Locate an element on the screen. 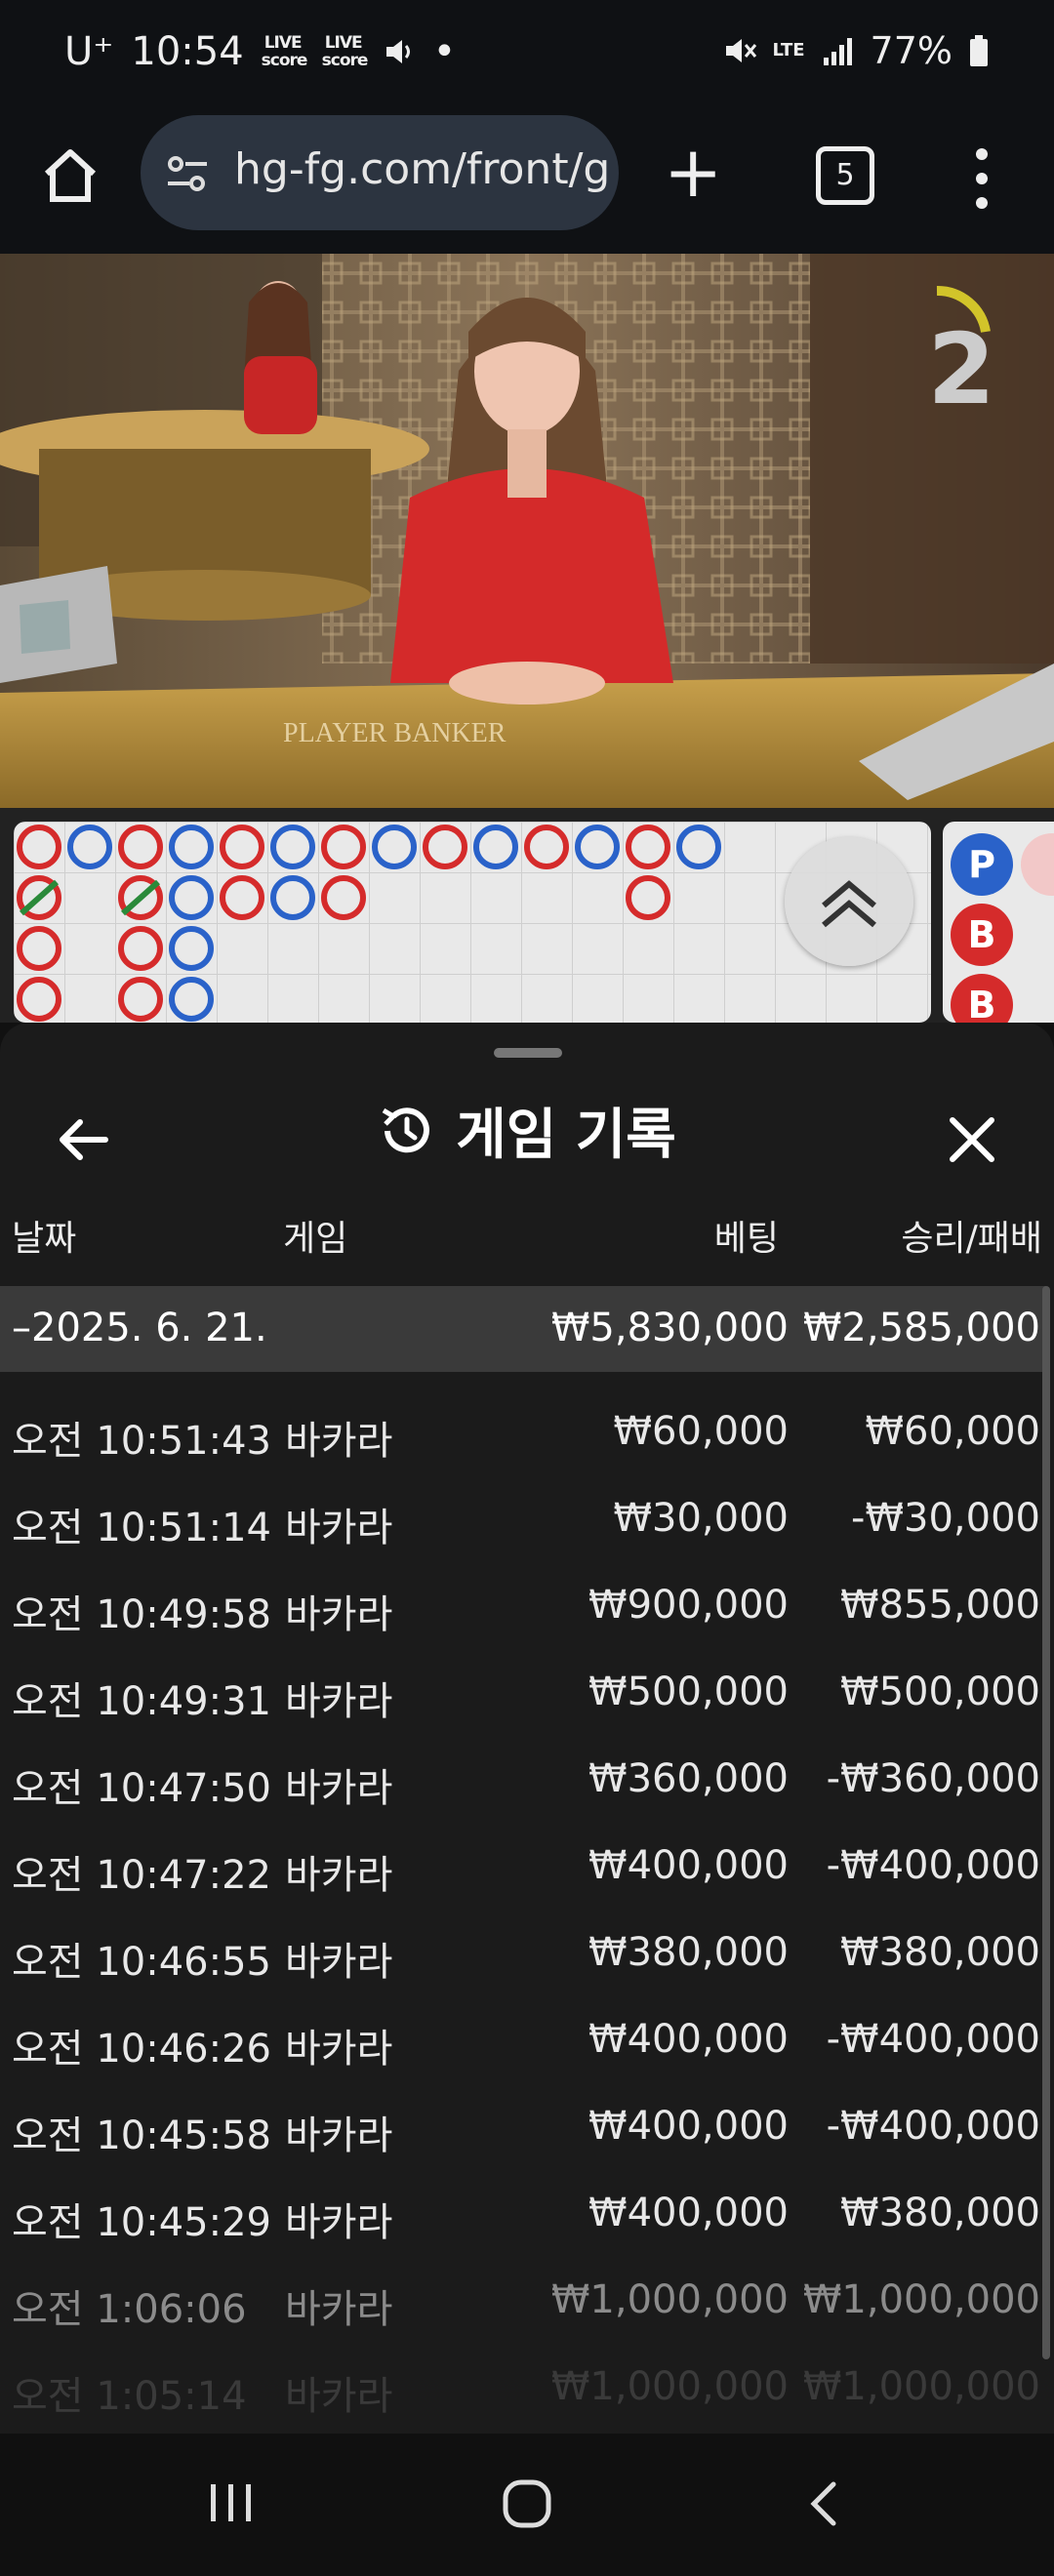 The image size is (1054, 2576). bead-b: B is located at coordinates (982, 935).